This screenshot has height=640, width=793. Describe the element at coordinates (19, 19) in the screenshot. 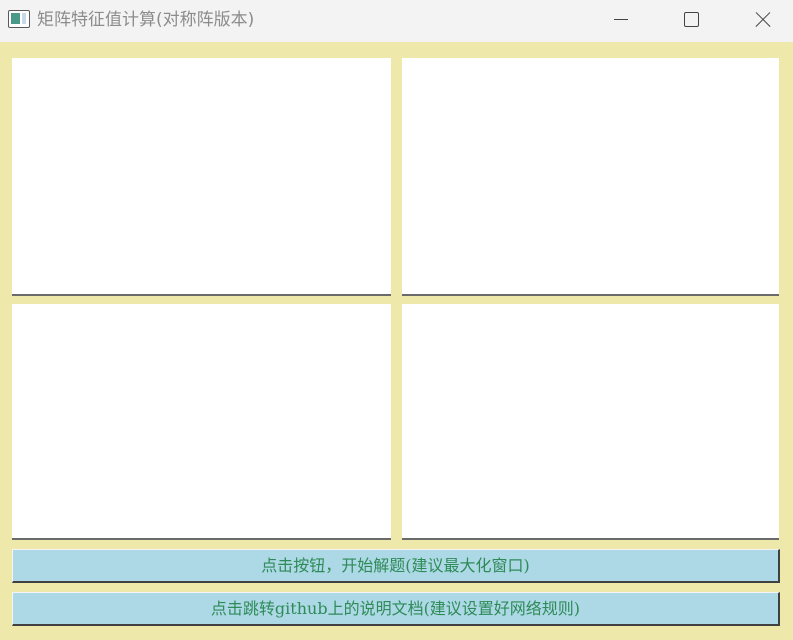

I see `app-window-icon` at that location.